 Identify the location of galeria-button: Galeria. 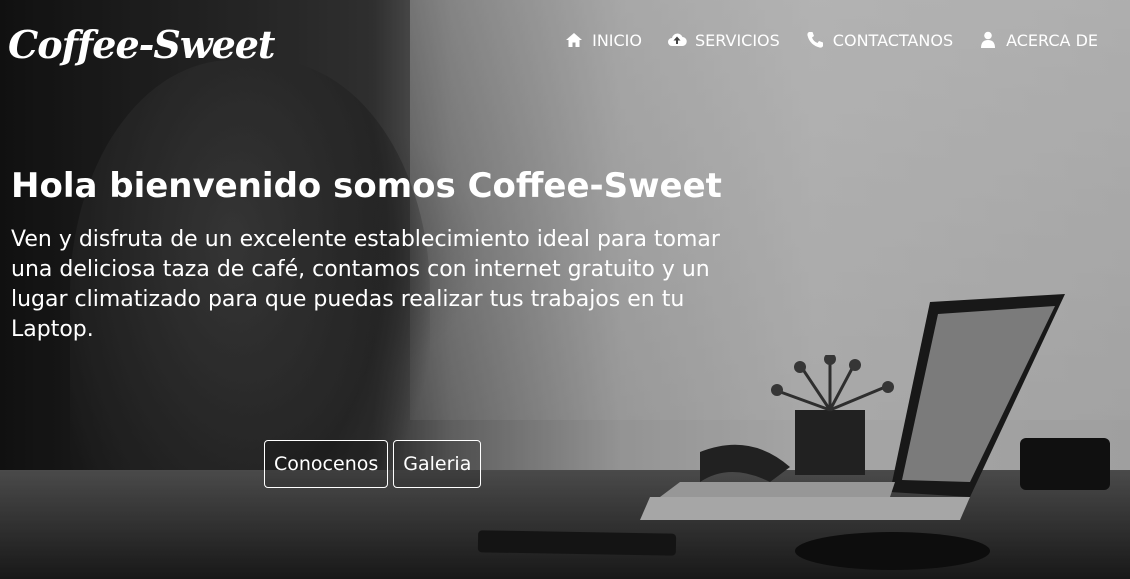
(437, 464).